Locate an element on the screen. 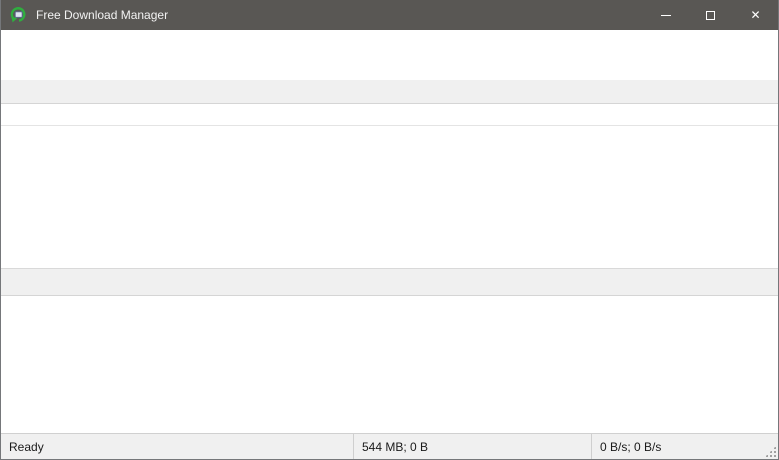  toolbar is located at coordinates (389, 65).